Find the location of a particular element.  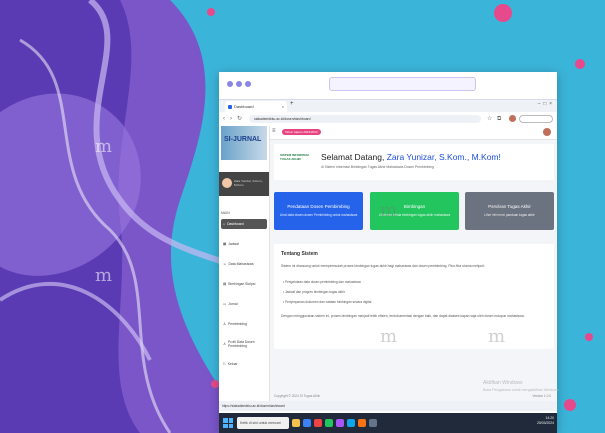

section-title: Tentang Sistem is located at coordinates (299, 254).